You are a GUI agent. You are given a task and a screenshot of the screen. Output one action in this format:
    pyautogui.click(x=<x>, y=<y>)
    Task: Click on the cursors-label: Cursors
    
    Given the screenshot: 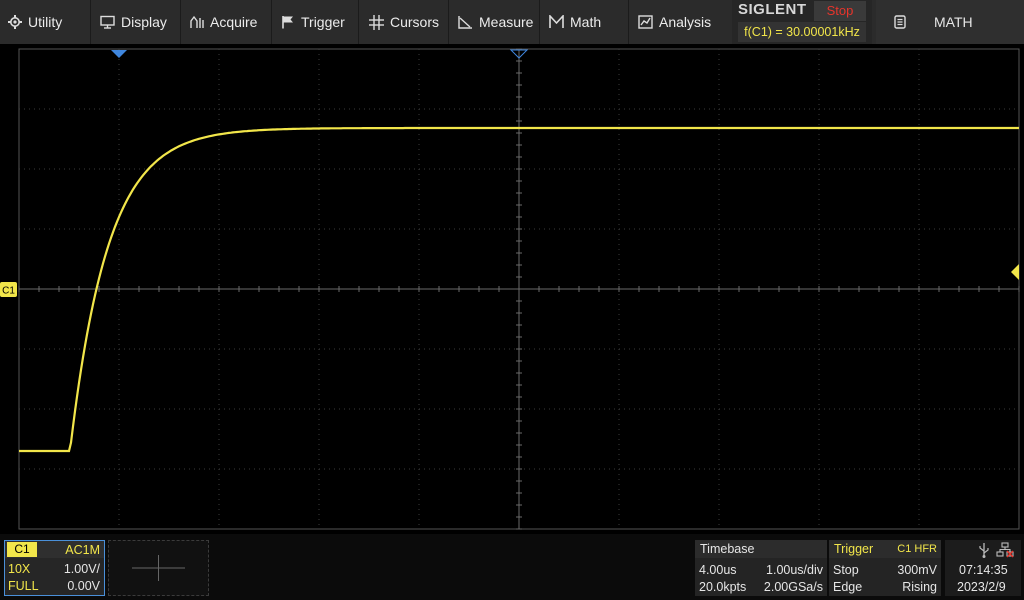 What is the action you would take?
    pyautogui.click(x=415, y=22)
    